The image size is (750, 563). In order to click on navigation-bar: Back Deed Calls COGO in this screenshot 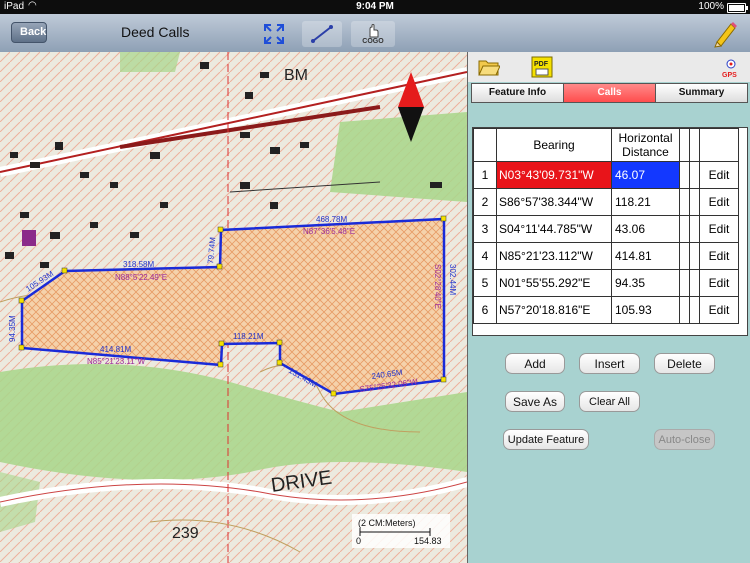, I will do `click(375, 33)`.